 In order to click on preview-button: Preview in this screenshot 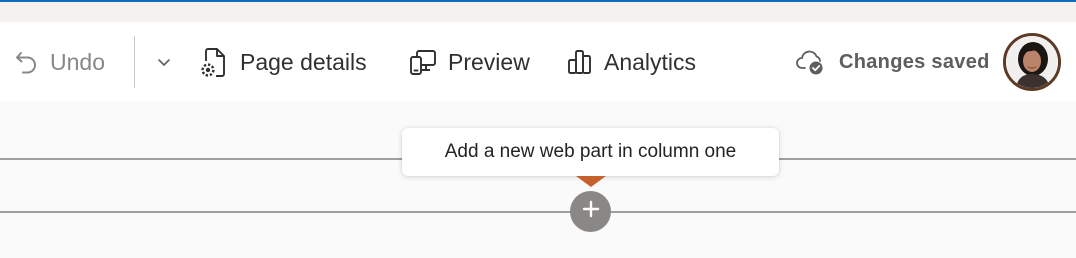, I will do `click(469, 62)`.